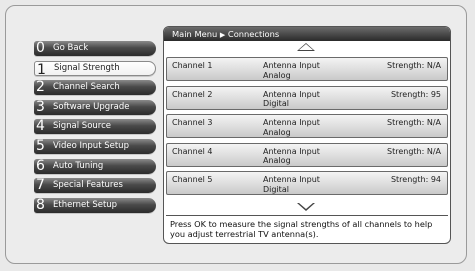 Image resolution: width=475 pixels, height=271 pixels. Describe the element at coordinates (192, 65) in the screenshot. I see `channel-name: Channel 1` at that location.